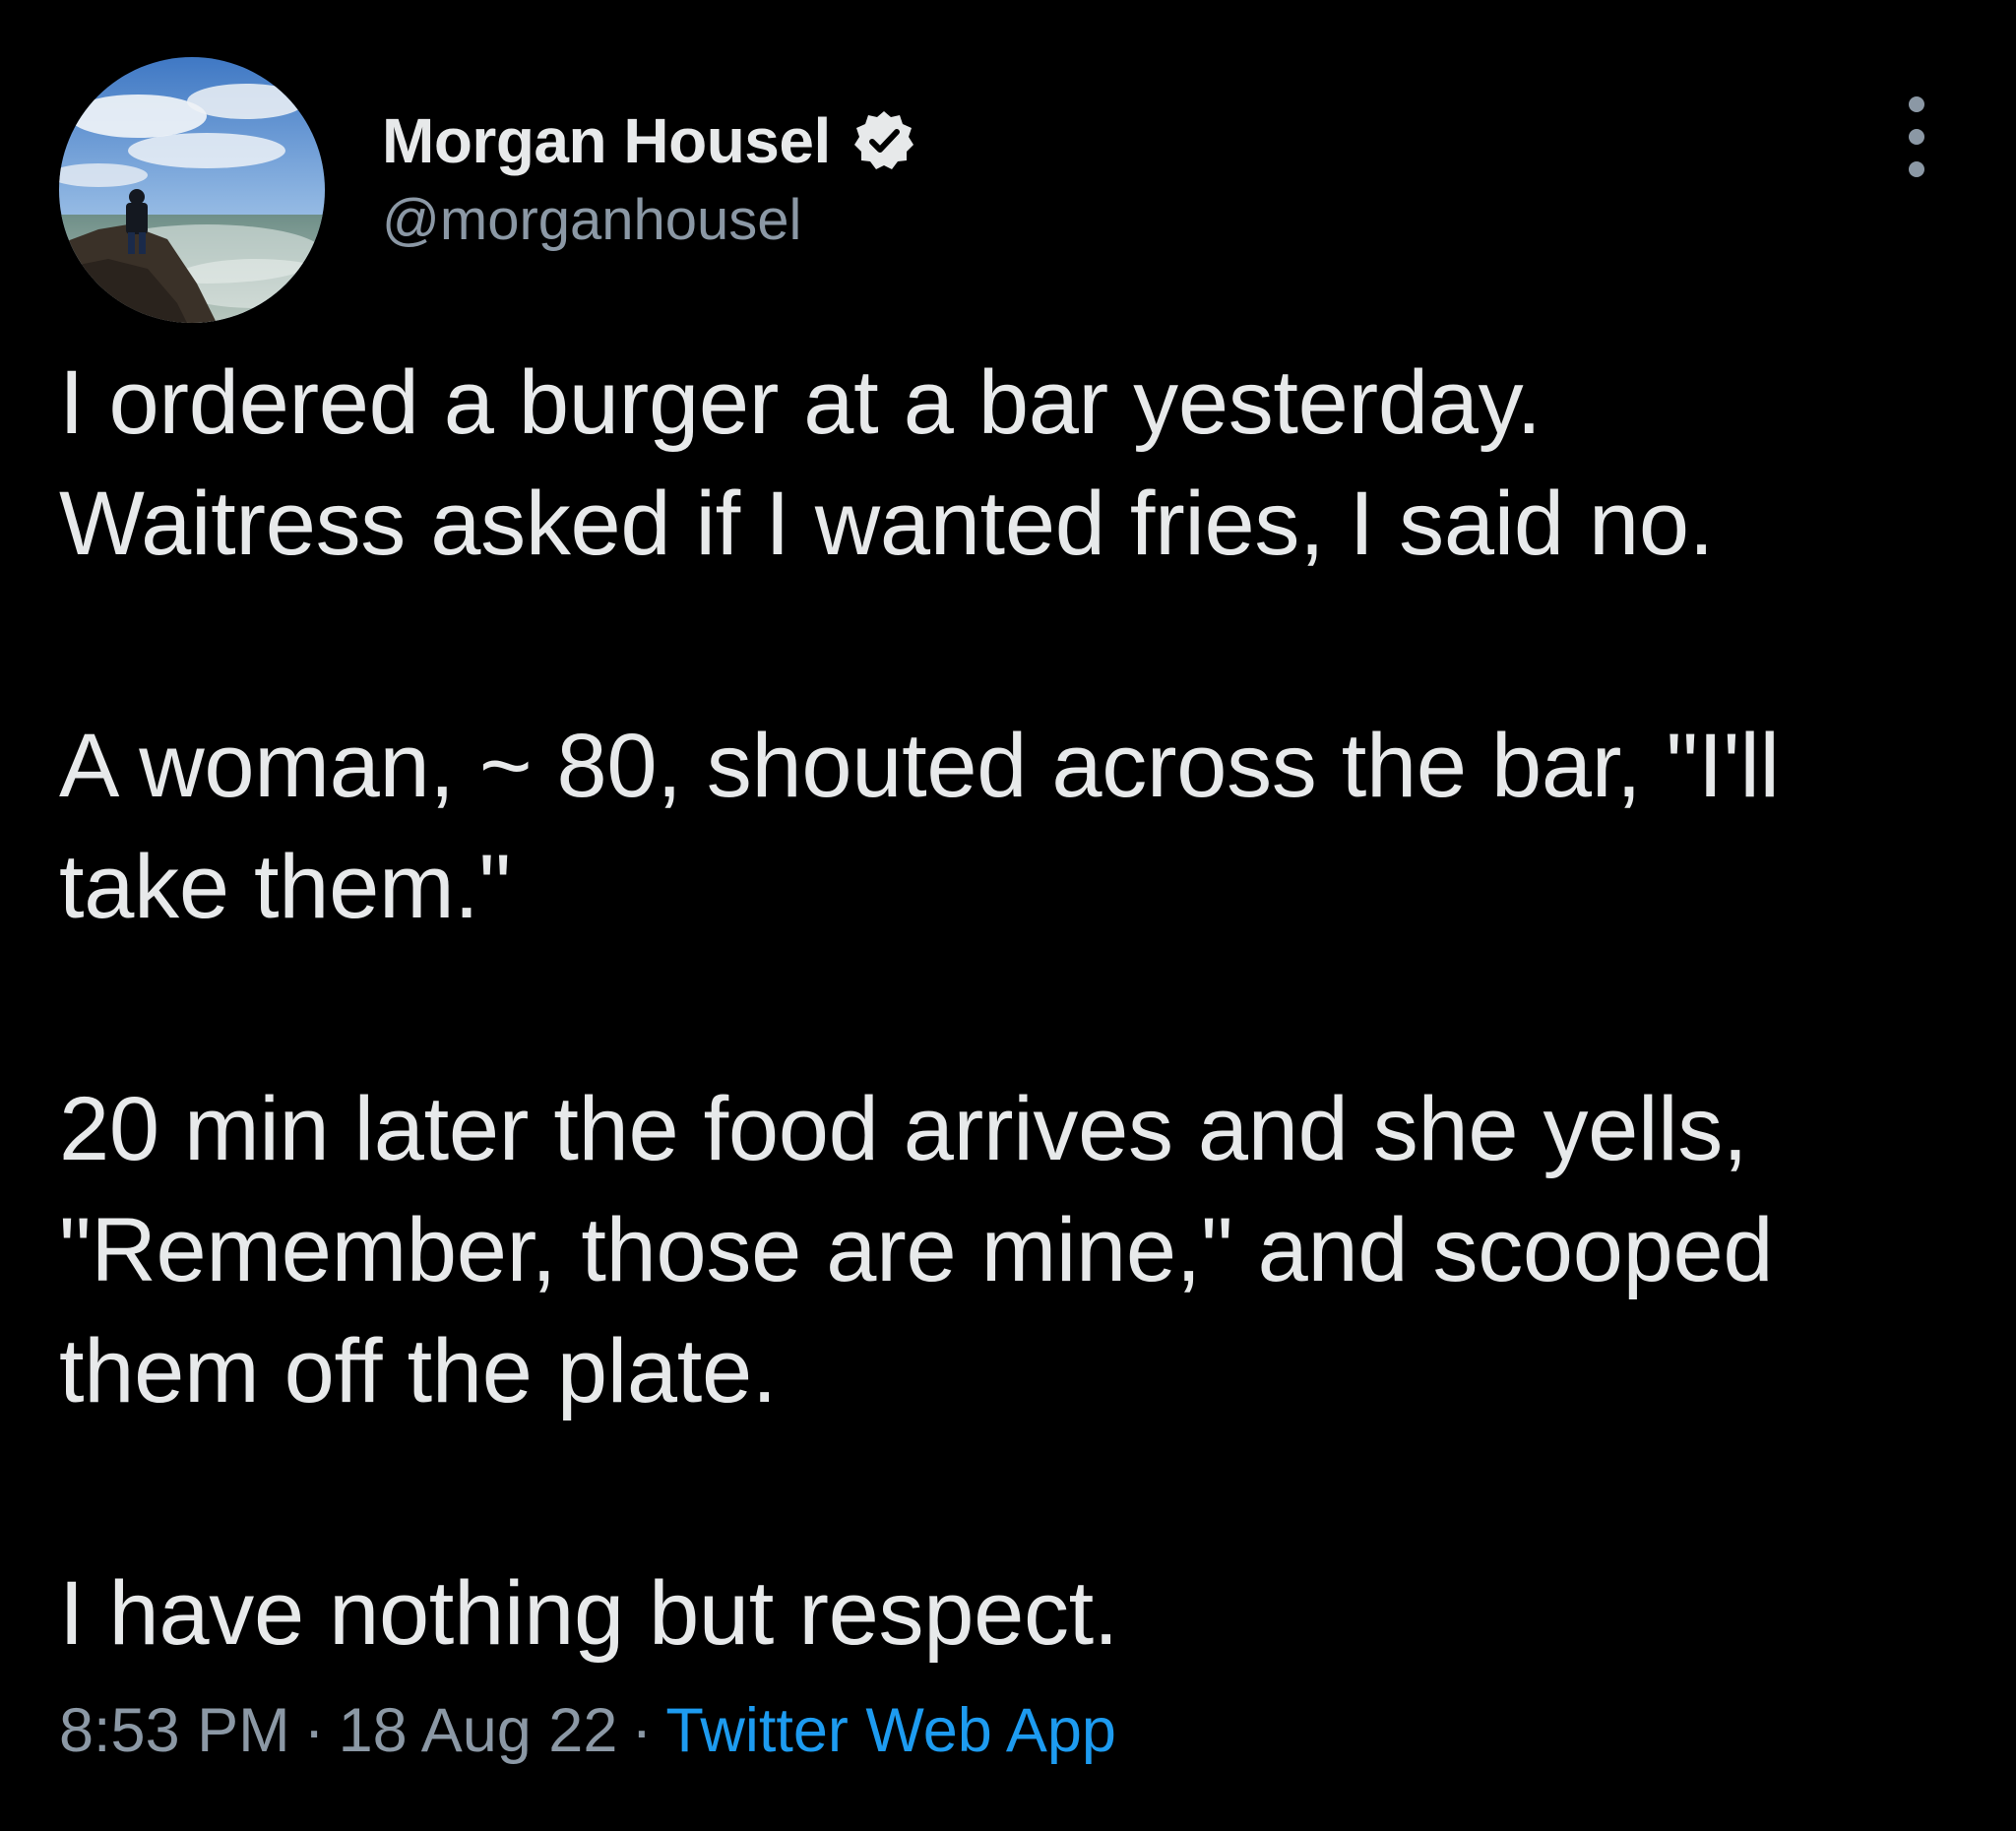  I want to click on tweet-metadata: 8:53 PM · 18 Aug 22 · Twitter Web App, so click(587, 1730).